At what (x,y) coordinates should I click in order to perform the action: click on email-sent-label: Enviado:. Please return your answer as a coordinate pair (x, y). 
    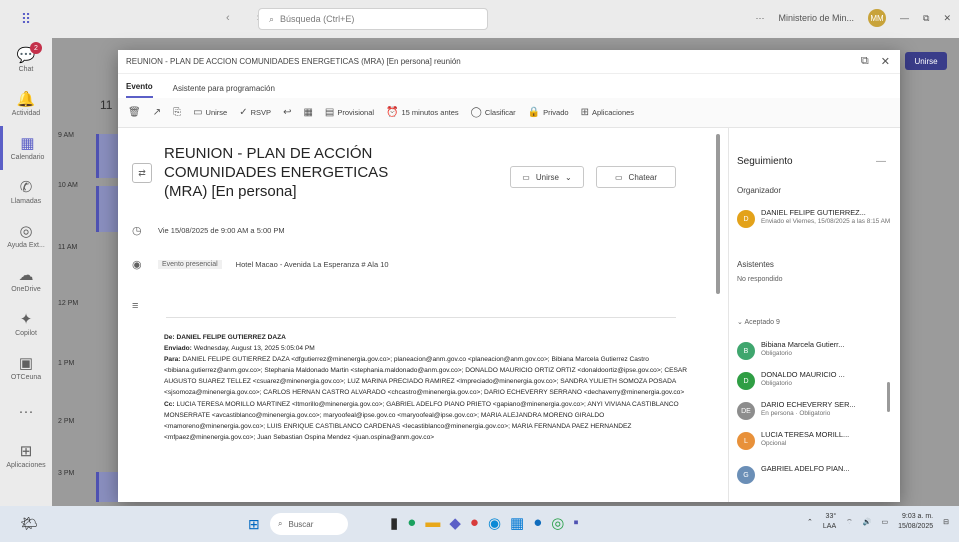
    Looking at the image, I should click on (178, 349).